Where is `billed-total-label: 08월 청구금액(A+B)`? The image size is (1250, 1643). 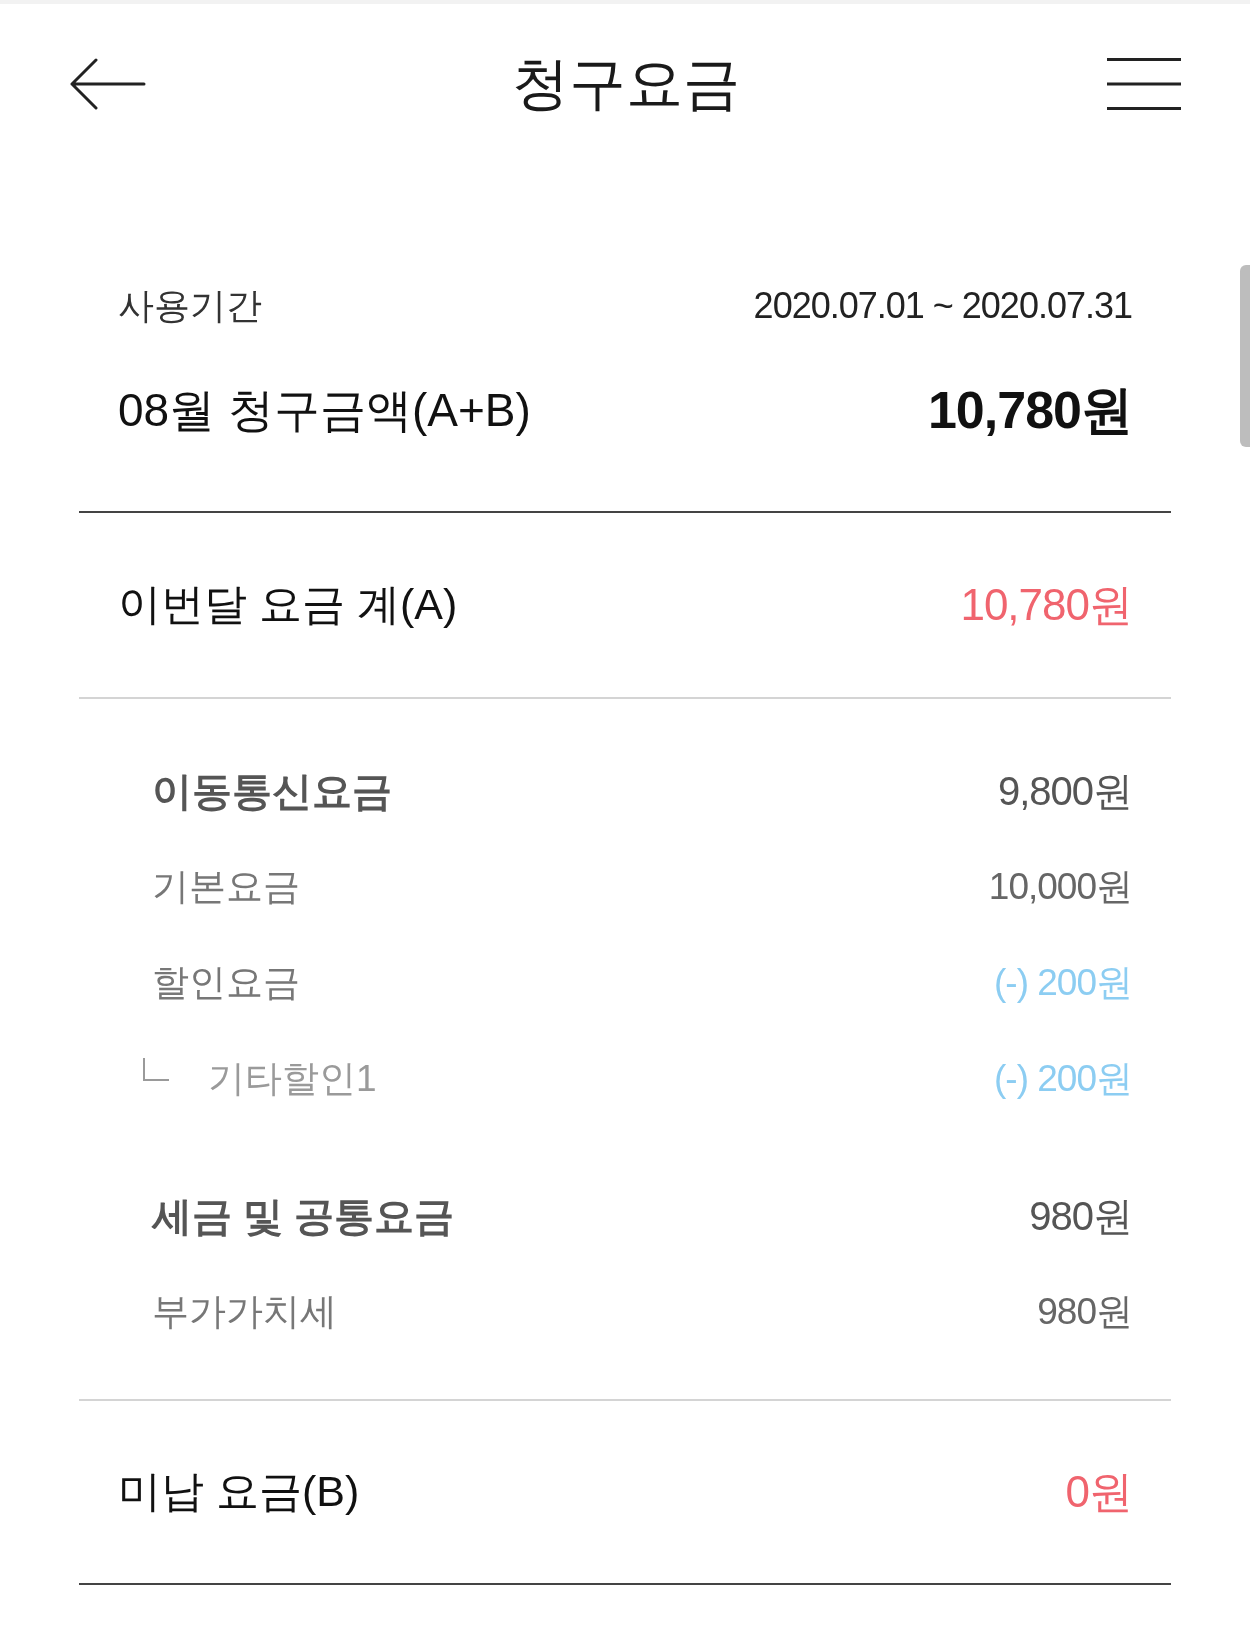 billed-total-label: 08월 청구금액(A+B) is located at coordinates (324, 410).